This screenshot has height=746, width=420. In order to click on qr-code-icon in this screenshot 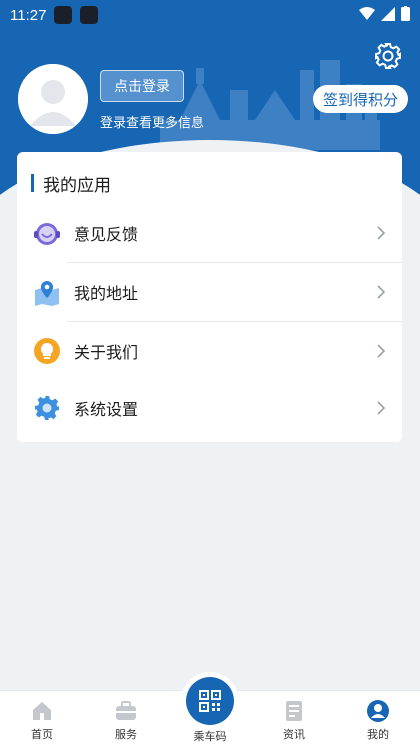, I will do `click(210, 701)`.